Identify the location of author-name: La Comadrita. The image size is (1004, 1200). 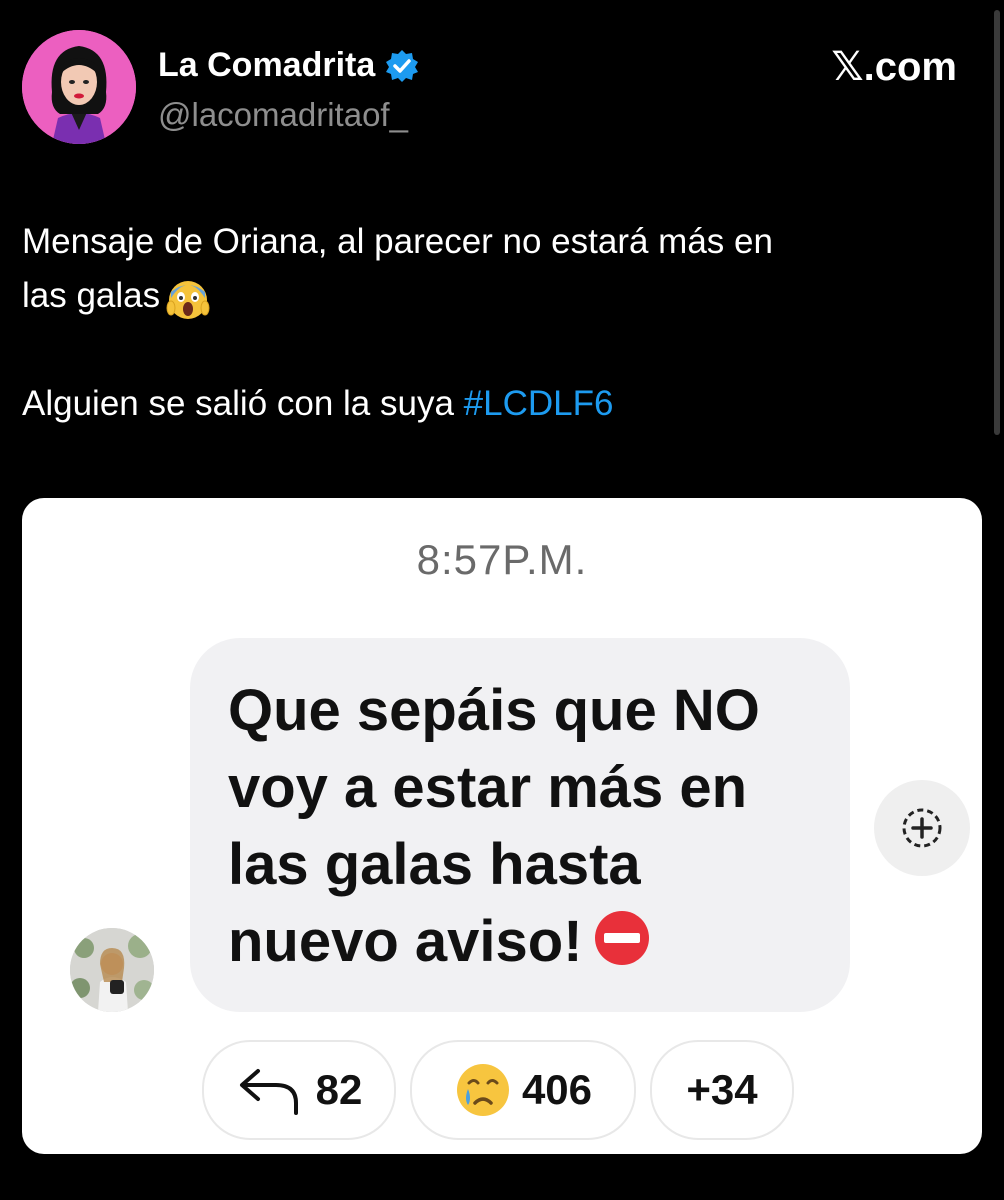
(266, 65).